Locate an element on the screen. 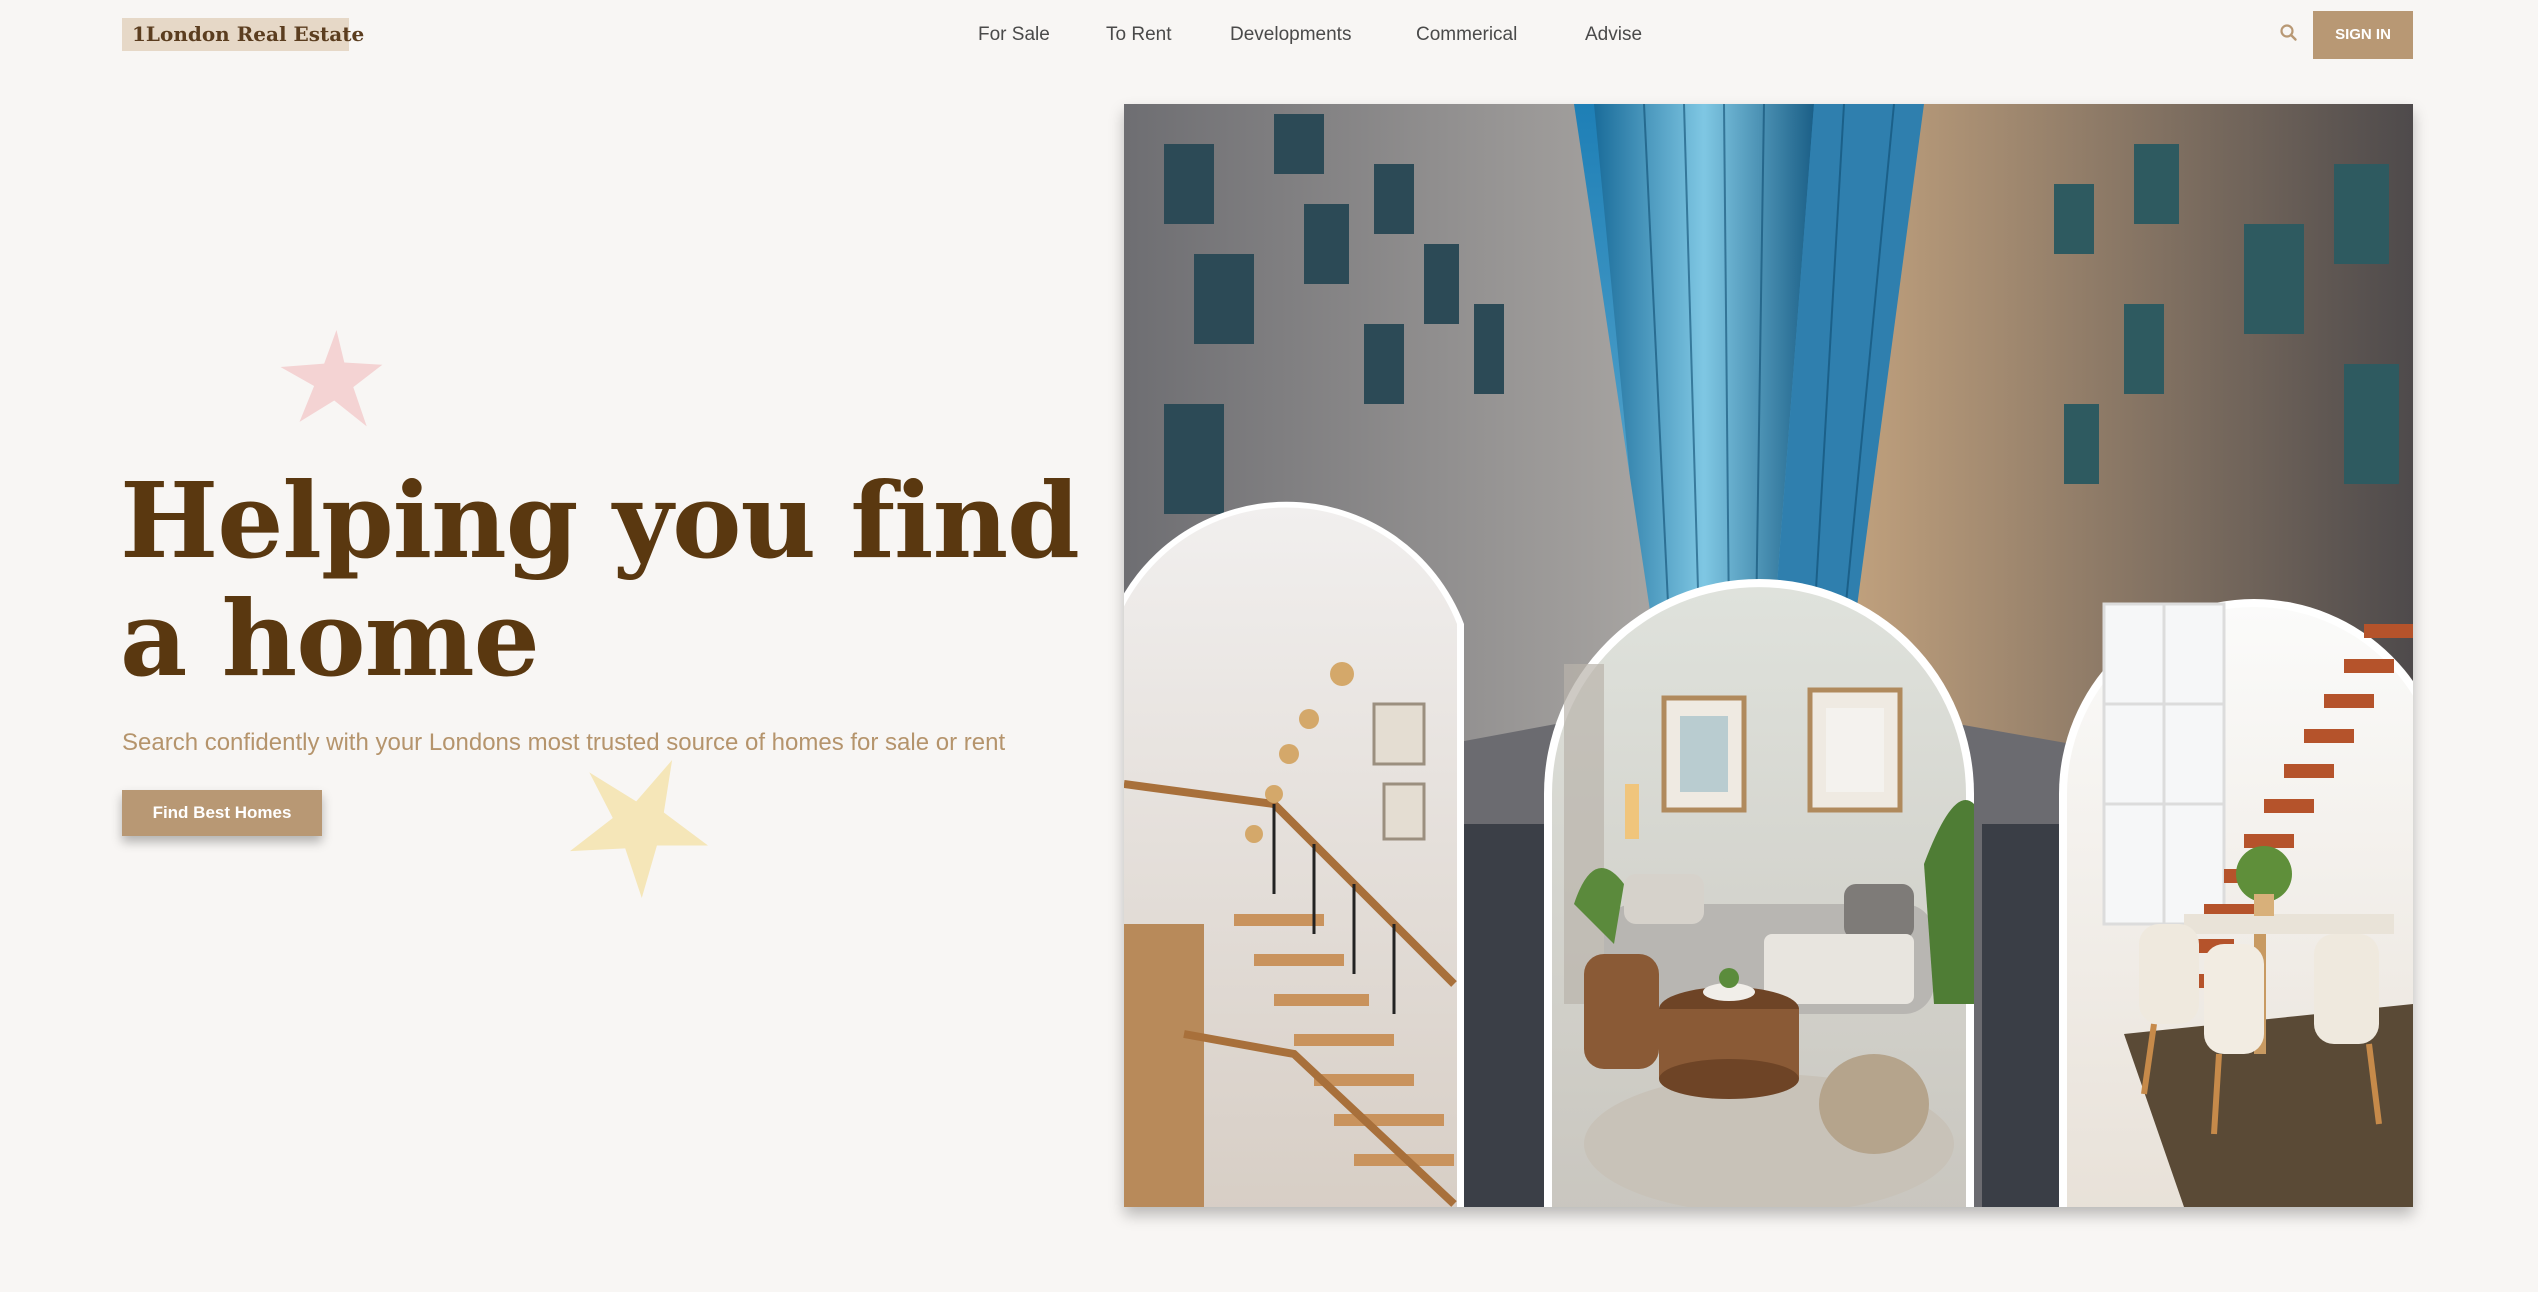  search-icon is located at coordinates (2288, 32).